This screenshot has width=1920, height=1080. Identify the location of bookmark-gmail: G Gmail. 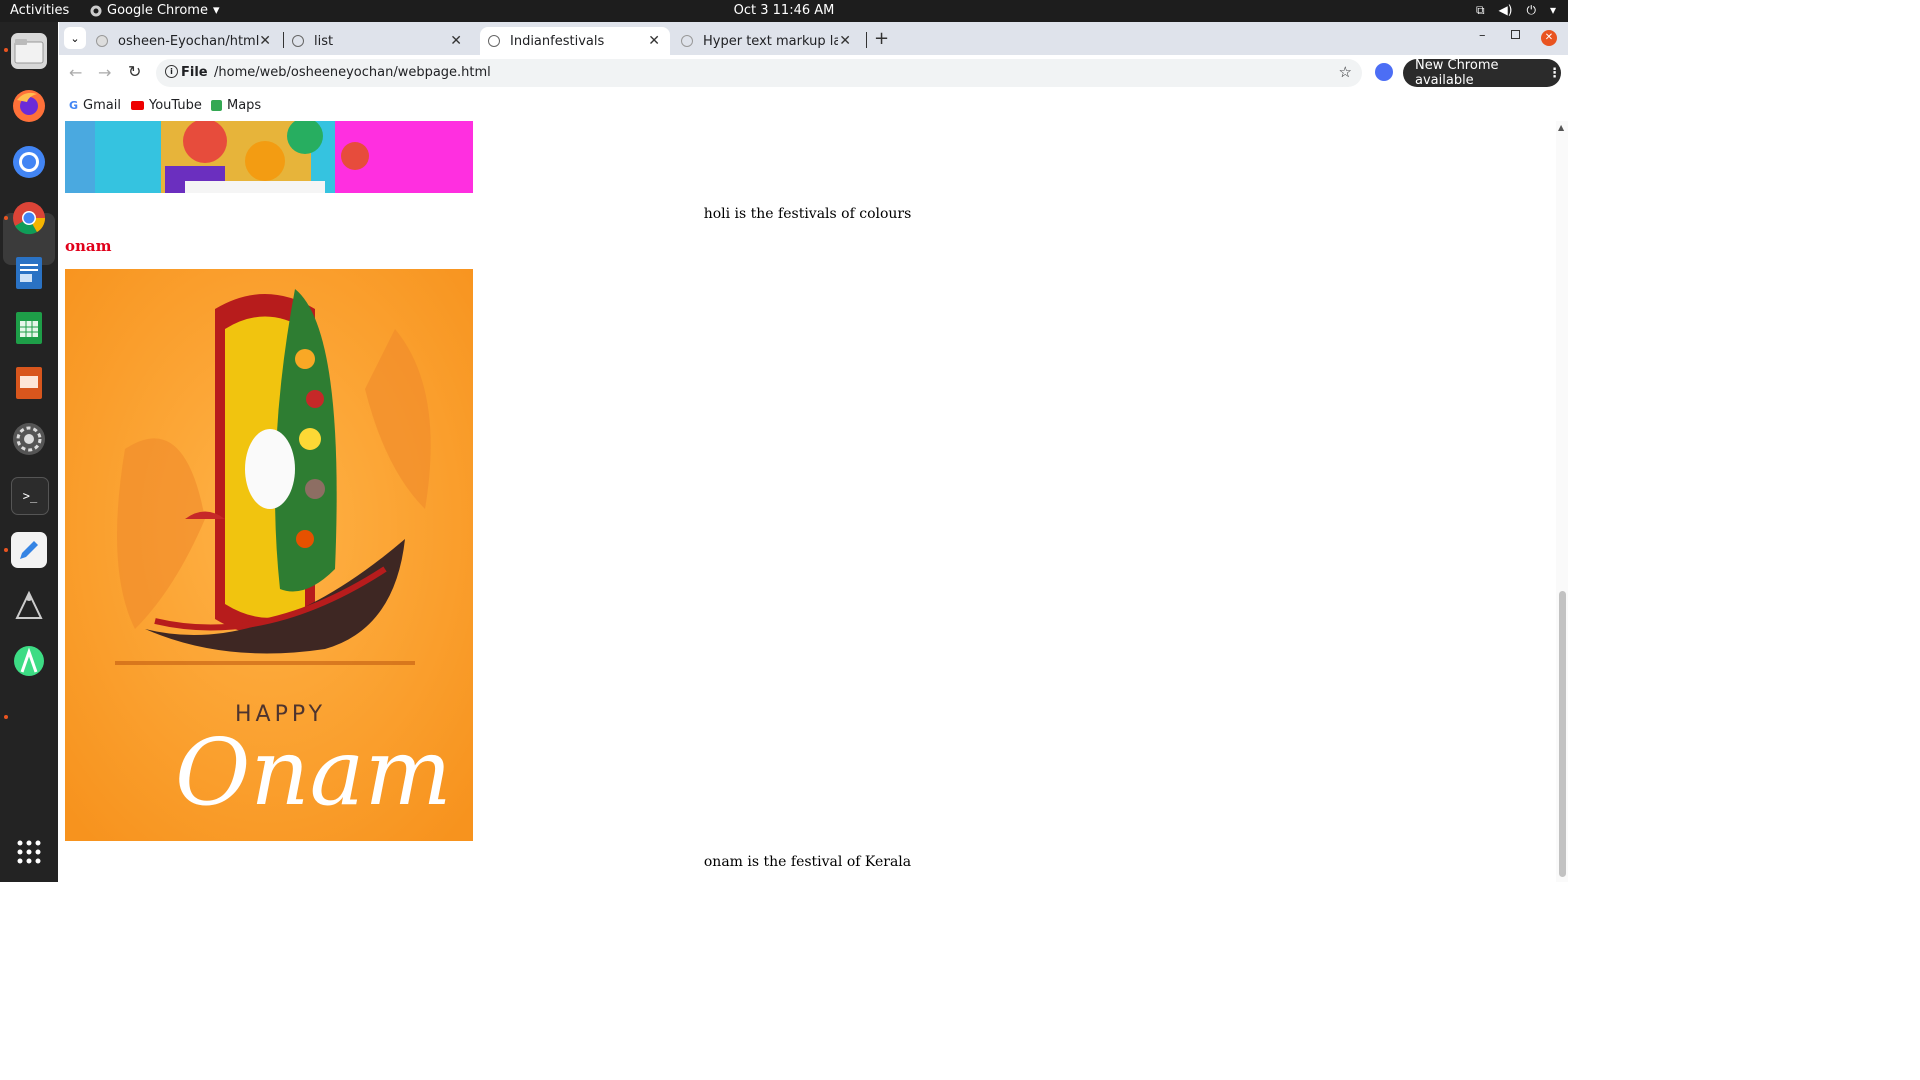
(95, 105).